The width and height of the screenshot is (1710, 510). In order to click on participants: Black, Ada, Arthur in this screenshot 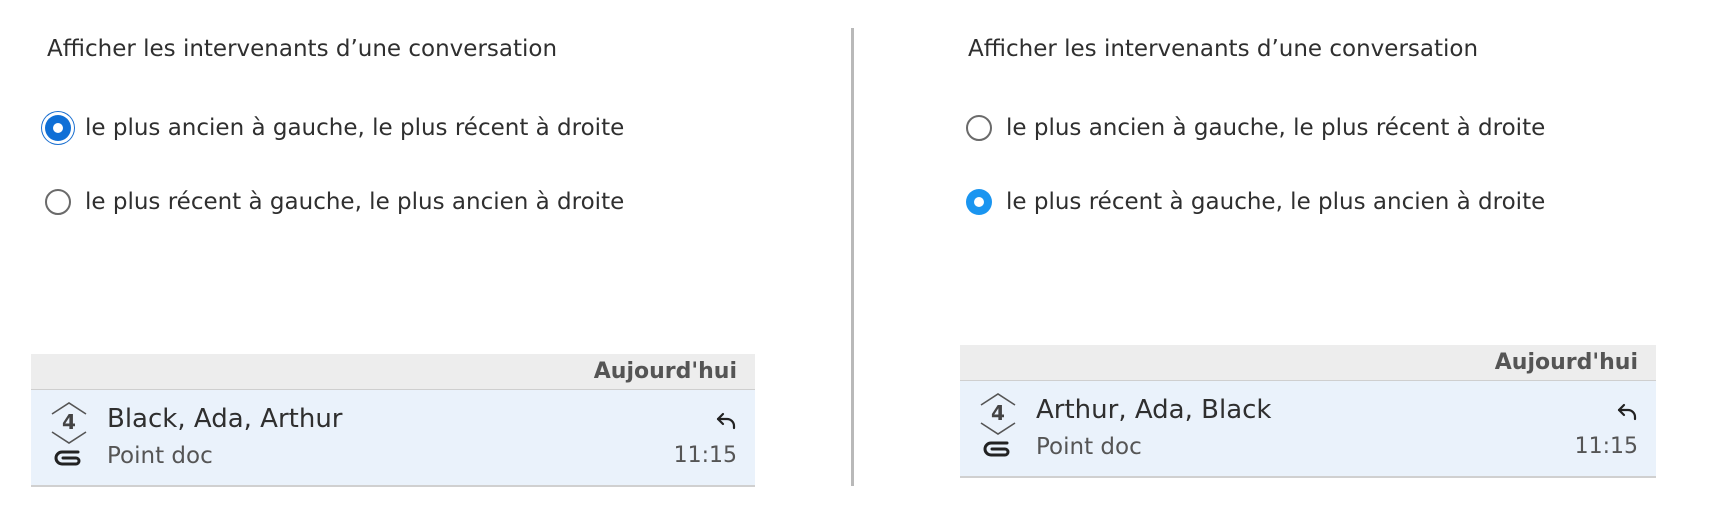, I will do `click(225, 419)`.